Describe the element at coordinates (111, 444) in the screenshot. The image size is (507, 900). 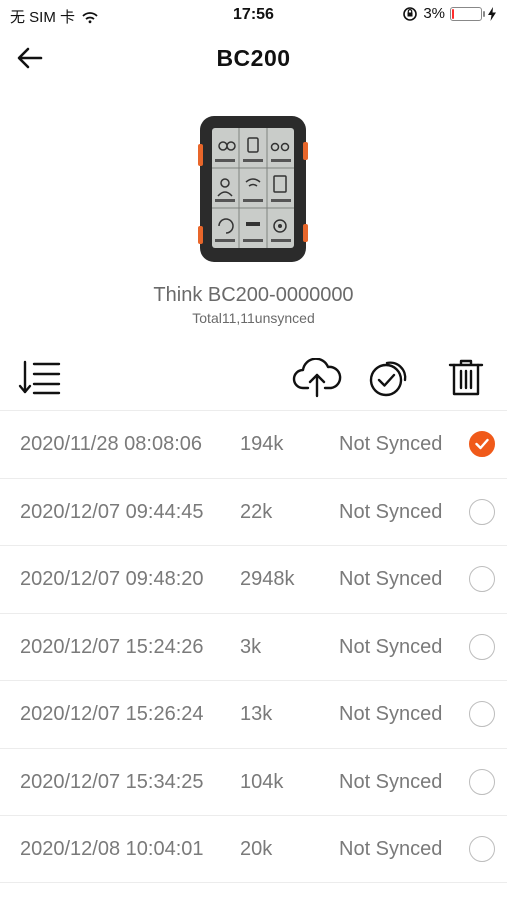
I see `record-date: 2020/11/28 08:08:06` at that location.